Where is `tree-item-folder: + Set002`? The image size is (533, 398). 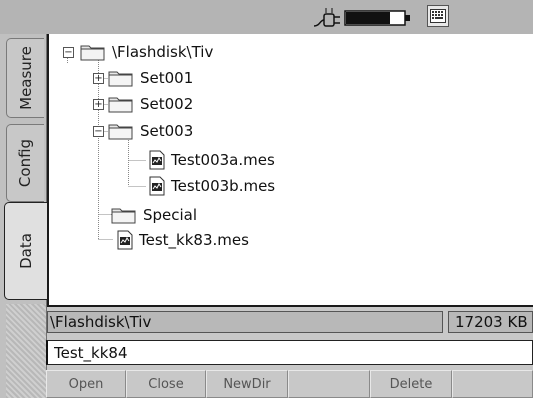 tree-item-folder: + Set002 is located at coordinates (143, 104).